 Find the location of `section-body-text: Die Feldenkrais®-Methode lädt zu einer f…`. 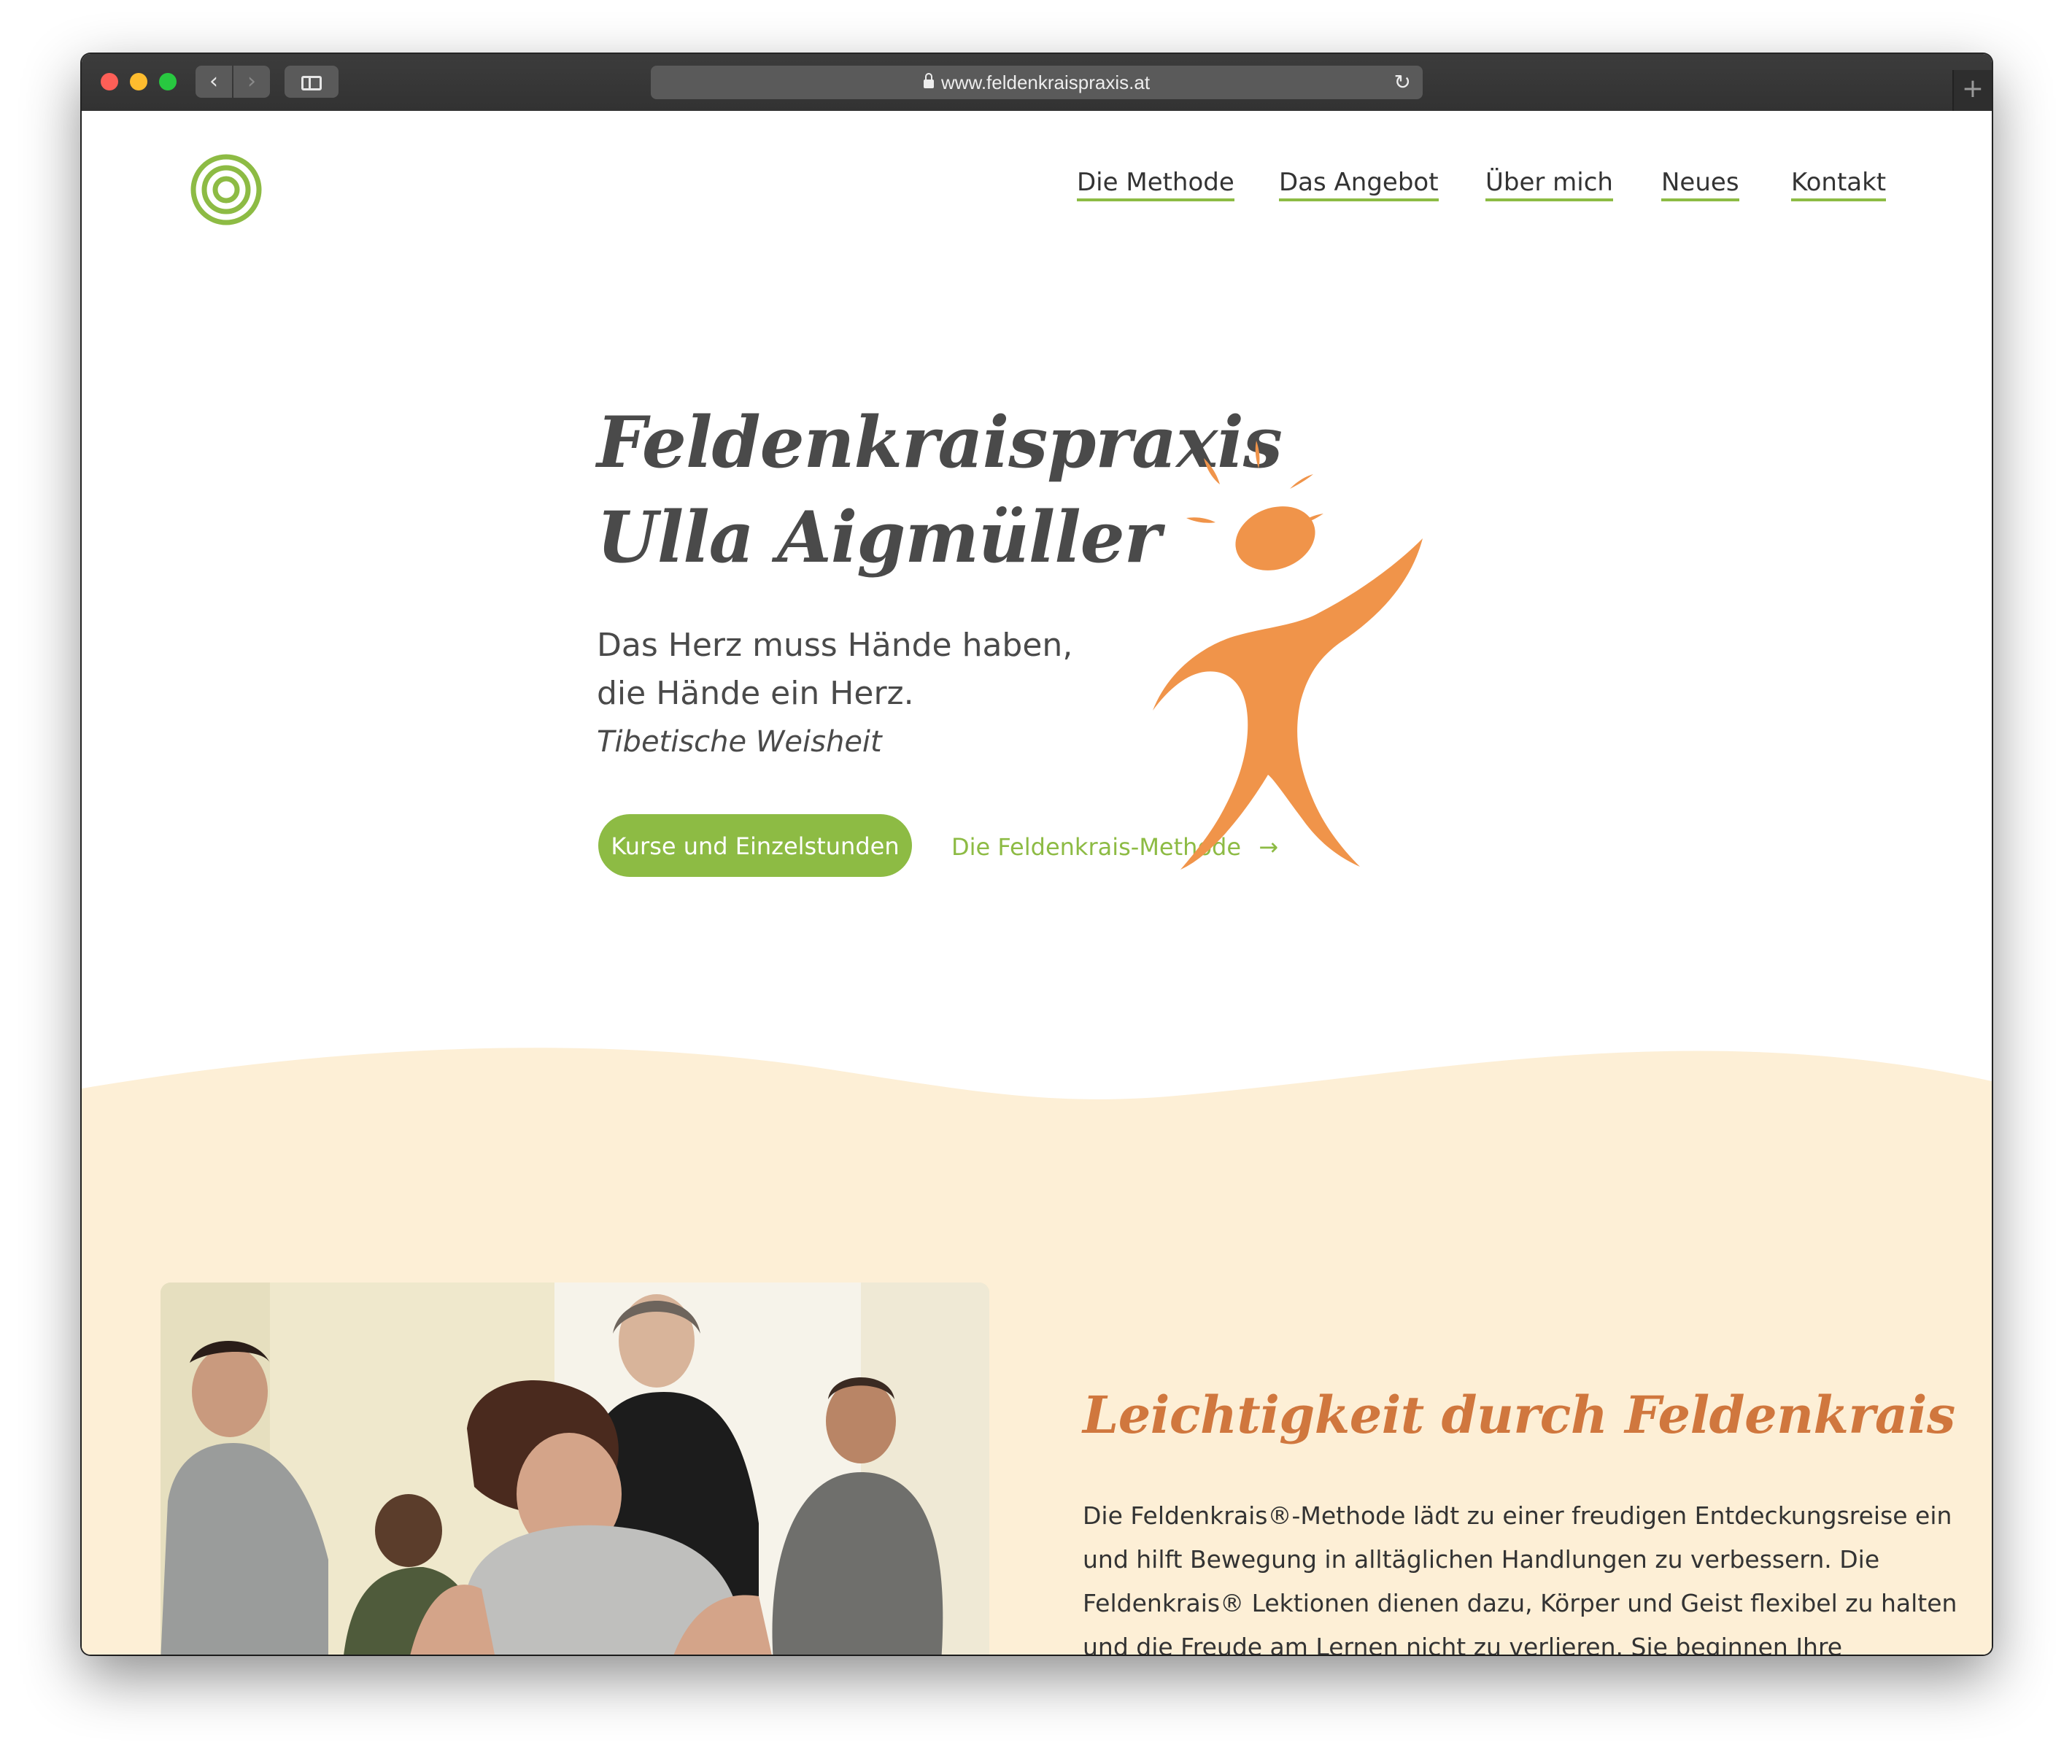

section-body-text: Die Feldenkrais®-Methode lädt zu einer f… is located at coordinates (1520, 1575).